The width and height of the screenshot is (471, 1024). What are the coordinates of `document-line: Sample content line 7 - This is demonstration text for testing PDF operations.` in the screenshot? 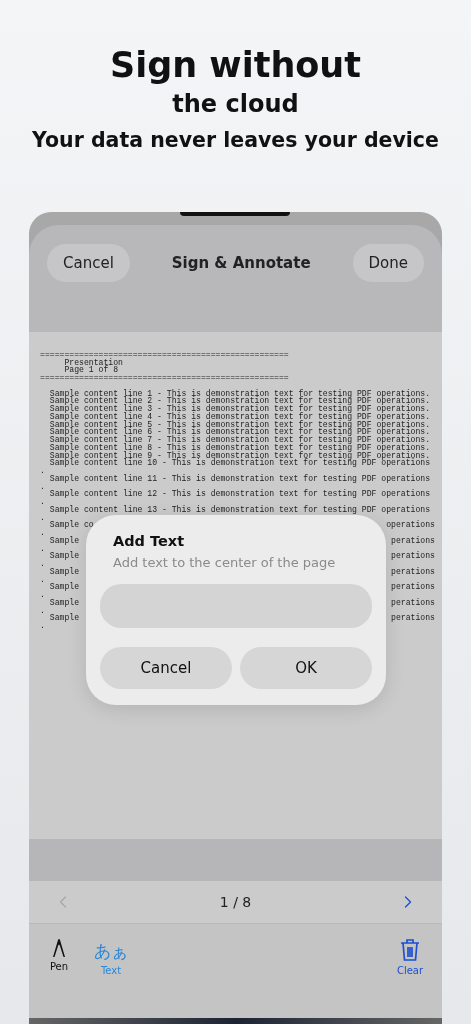 It's located at (240, 440).